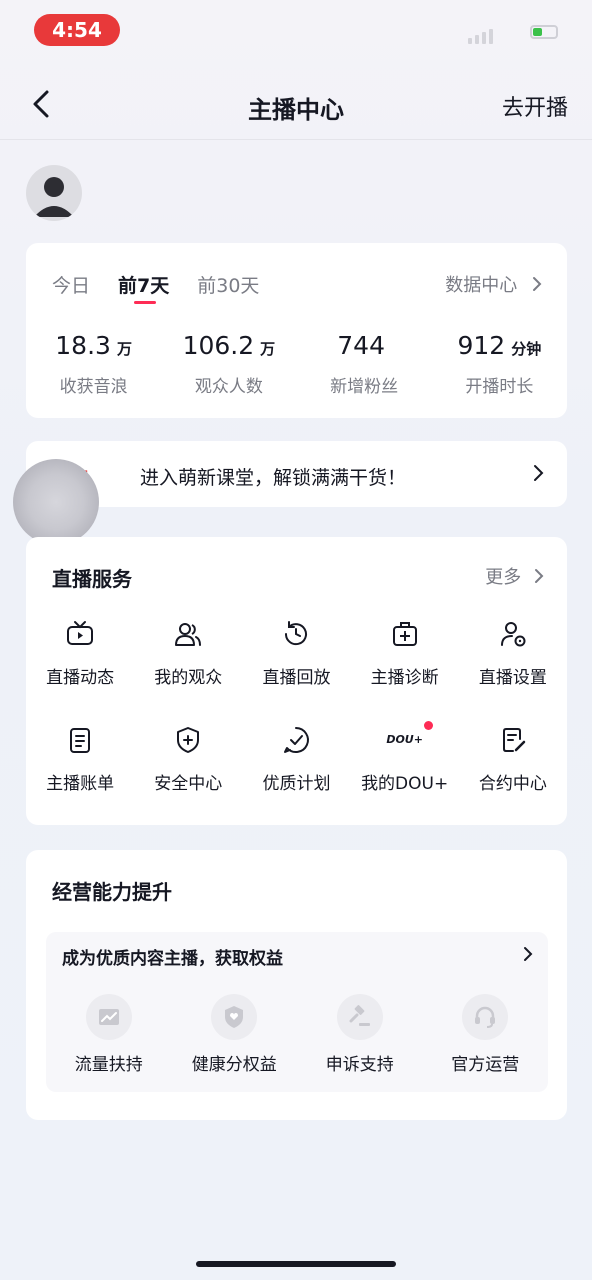 The height and width of the screenshot is (1280, 592). Describe the element at coordinates (296, 105) in the screenshot. I see `nav-bar: 主播中心 去开播` at that location.